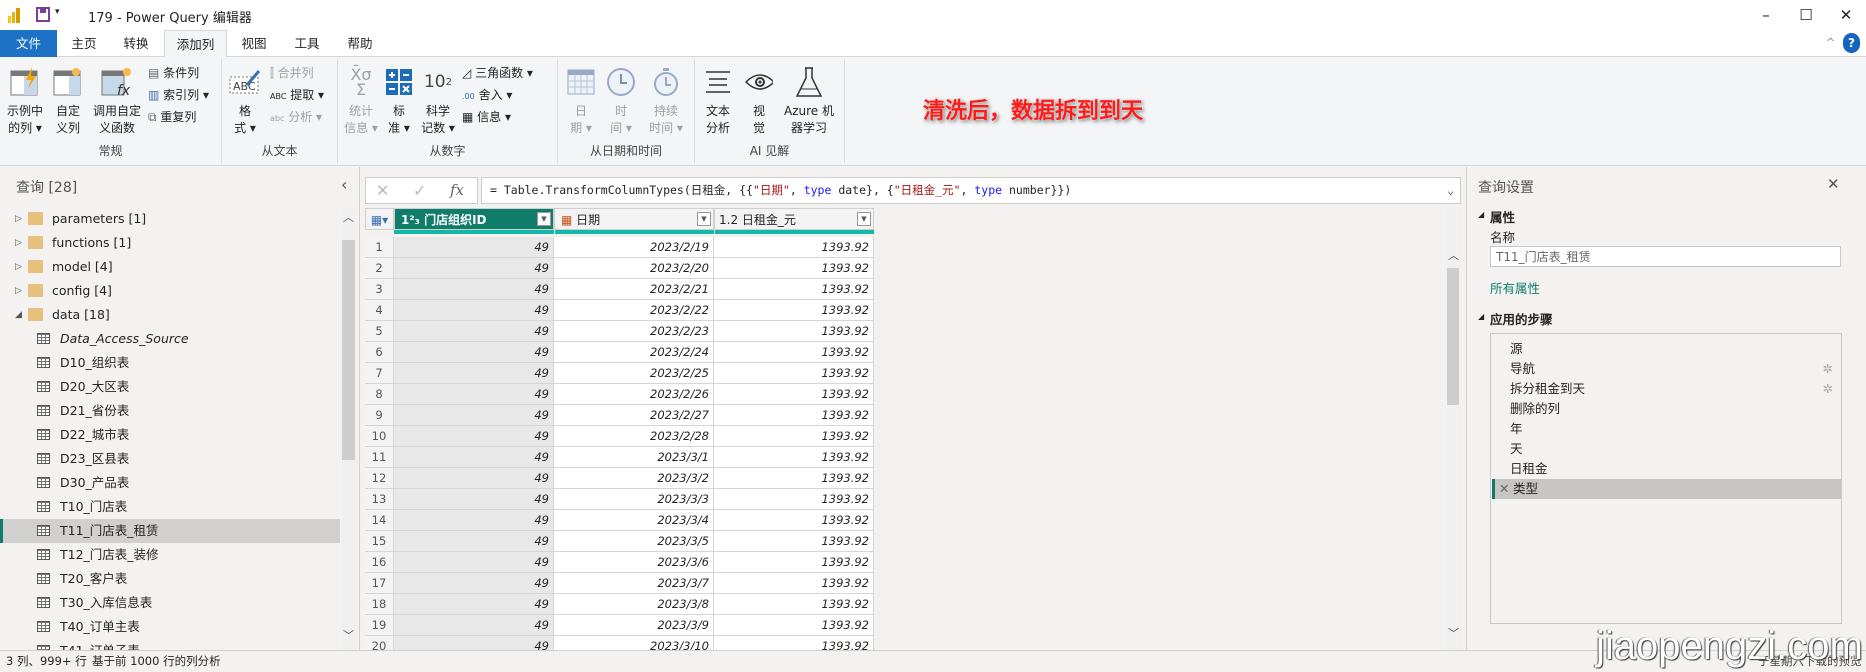 The width and height of the screenshot is (1866, 672). Describe the element at coordinates (759, 101) in the screenshot. I see `vision-button: 视 觉` at that location.